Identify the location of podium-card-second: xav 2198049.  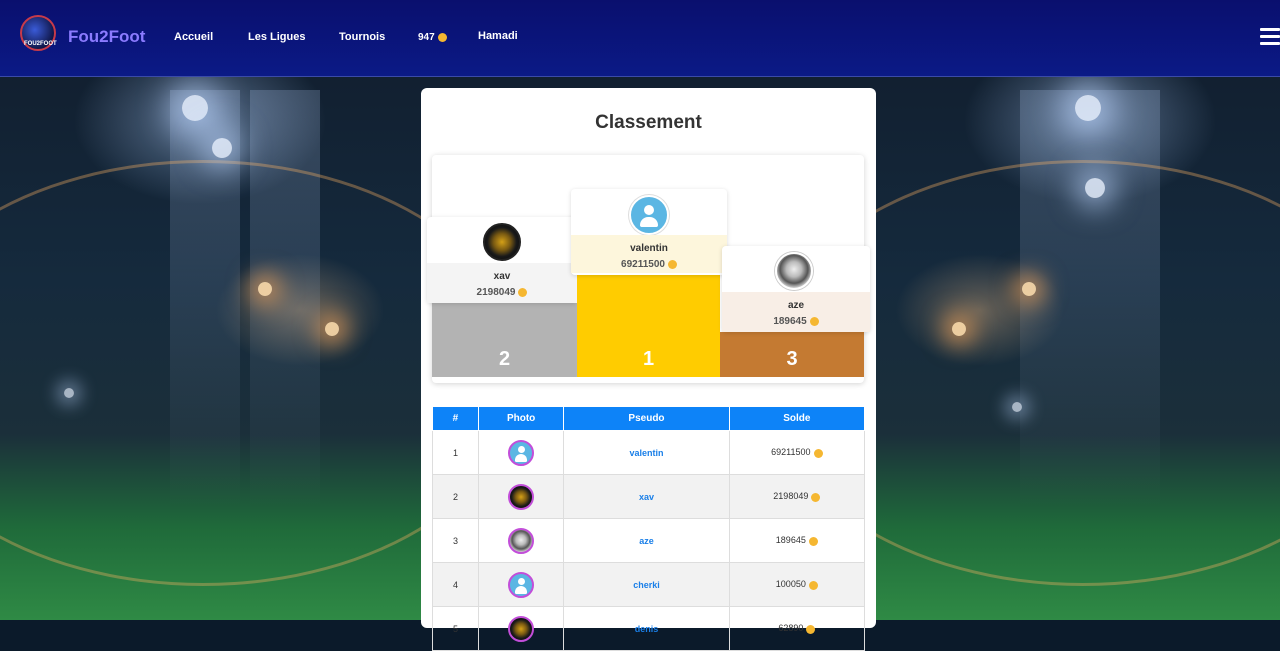
(502, 260).